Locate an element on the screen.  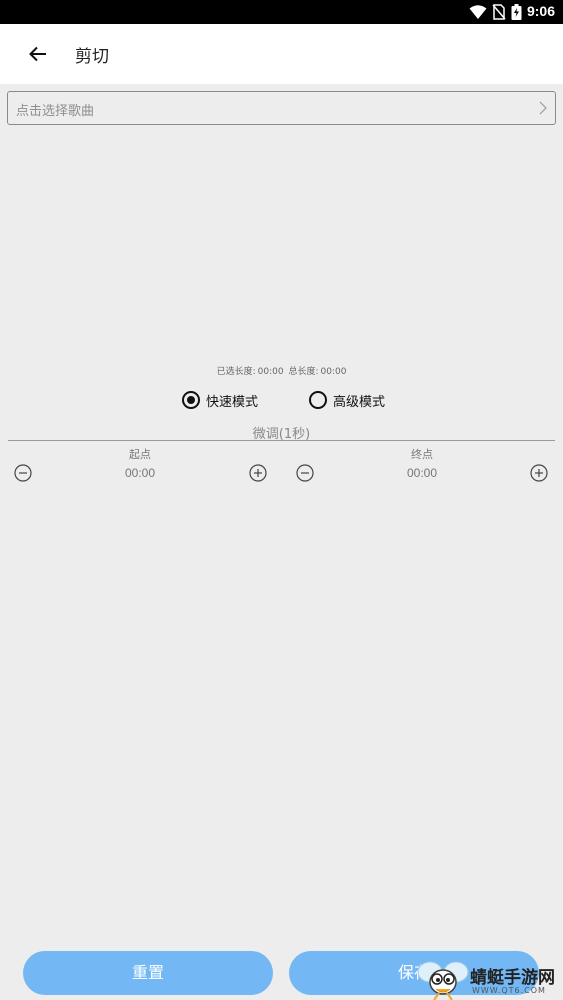
song-picker: 点击选择歌曲 is located at coordinates (281, 108).